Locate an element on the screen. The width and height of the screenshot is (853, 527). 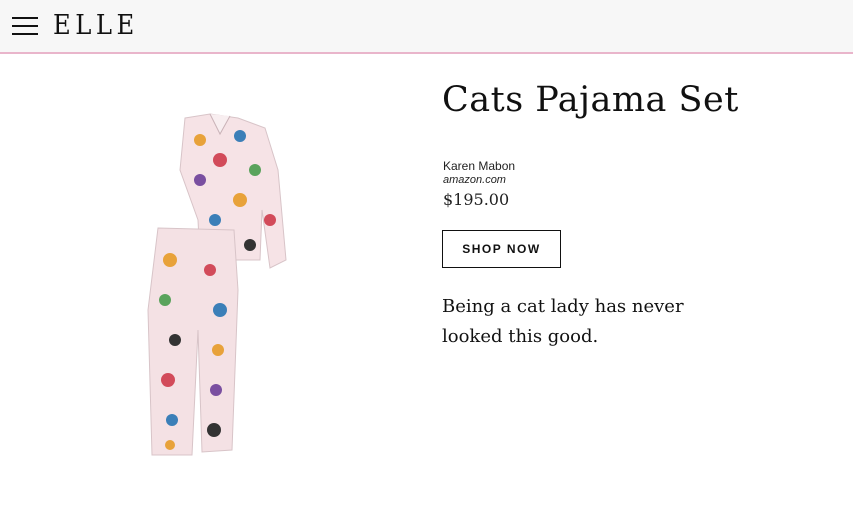
product-title: Cats Pajama Set is located at coordinates (590, 100).